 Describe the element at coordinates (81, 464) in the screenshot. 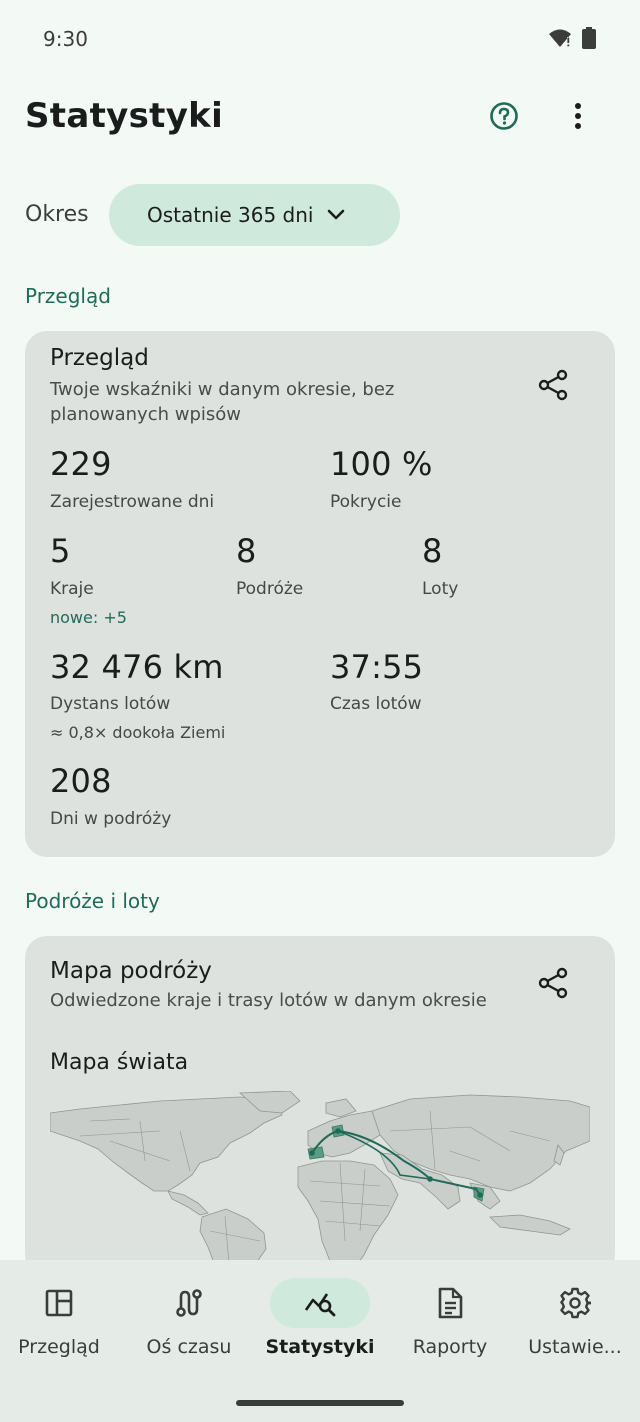

I see `metric-days-value: 229` at that location.